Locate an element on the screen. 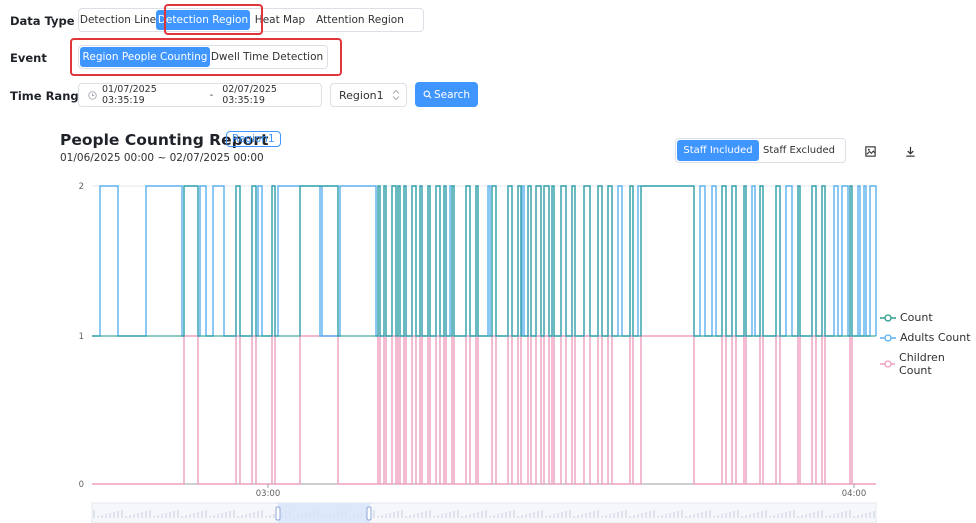 Image resolution: width=976 pixels, height=523 pixels. legend-adults-label: Adults Count is located at coordinates (935, 337).